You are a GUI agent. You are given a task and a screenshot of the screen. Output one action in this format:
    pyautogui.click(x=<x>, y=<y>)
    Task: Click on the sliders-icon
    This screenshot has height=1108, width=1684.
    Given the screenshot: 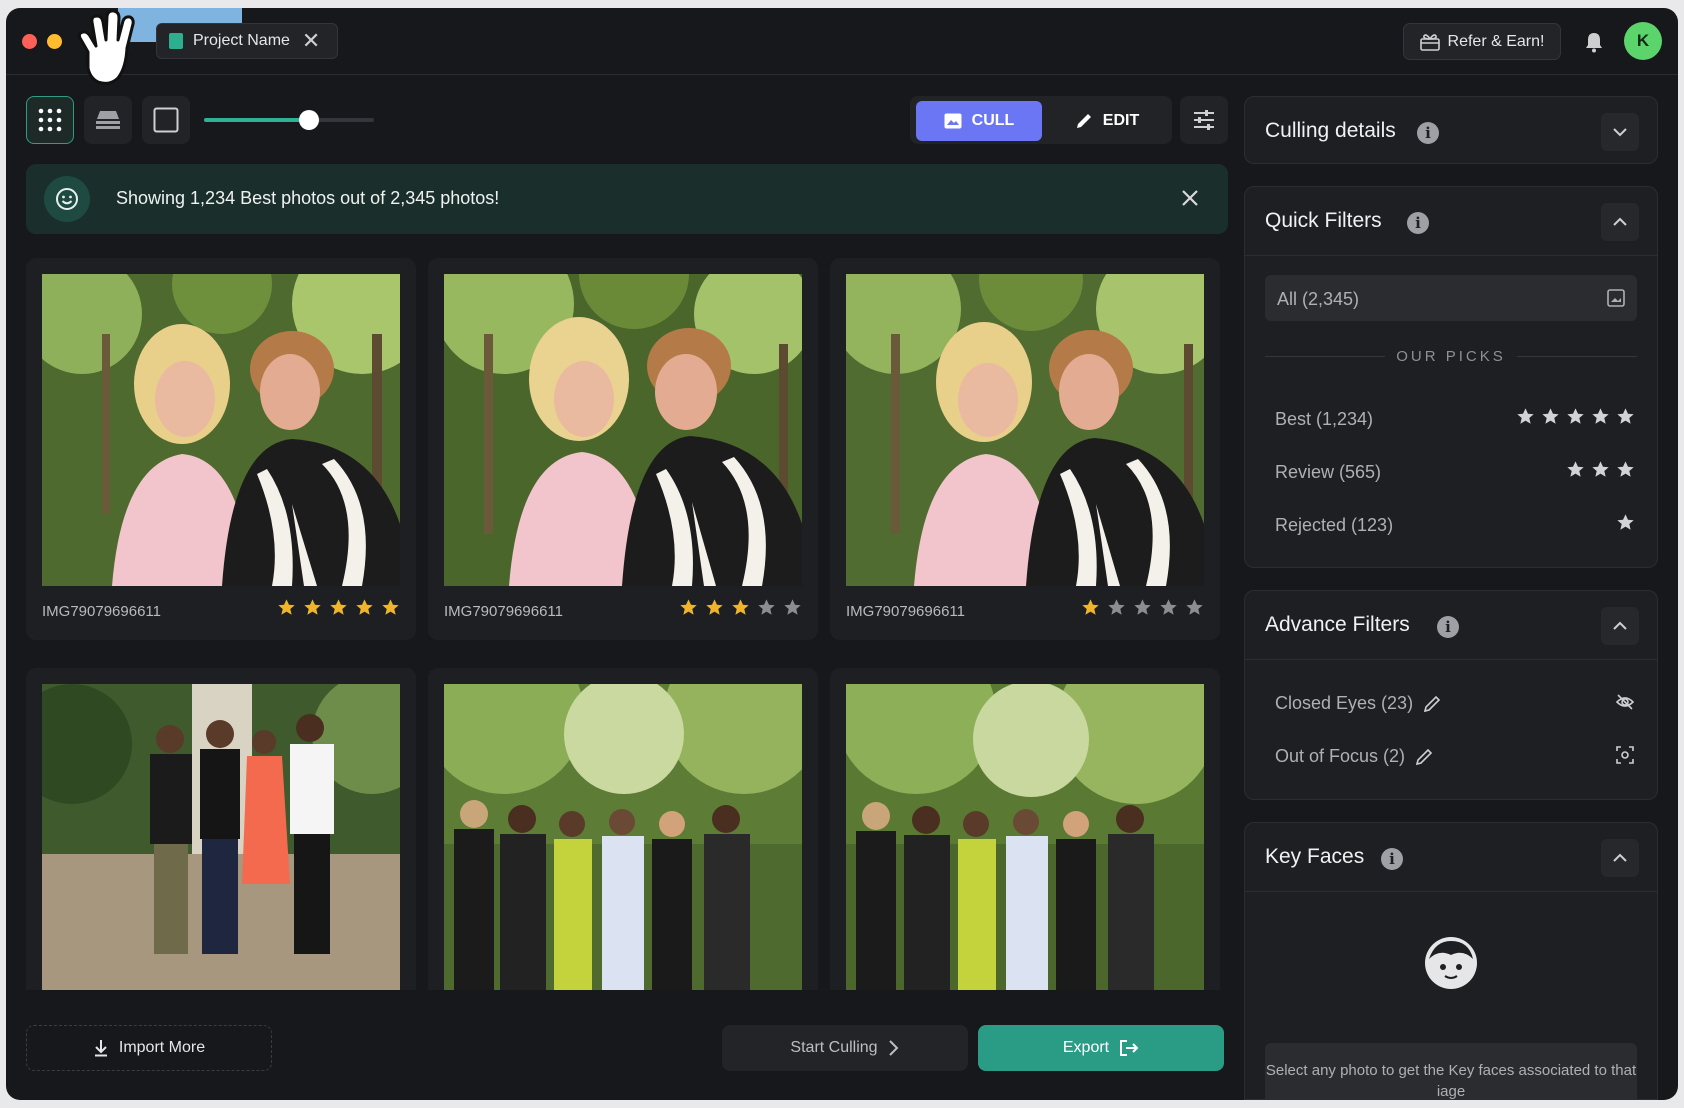 What is the action you would take?
    pyautogui.click(x=1204, y=120)
    